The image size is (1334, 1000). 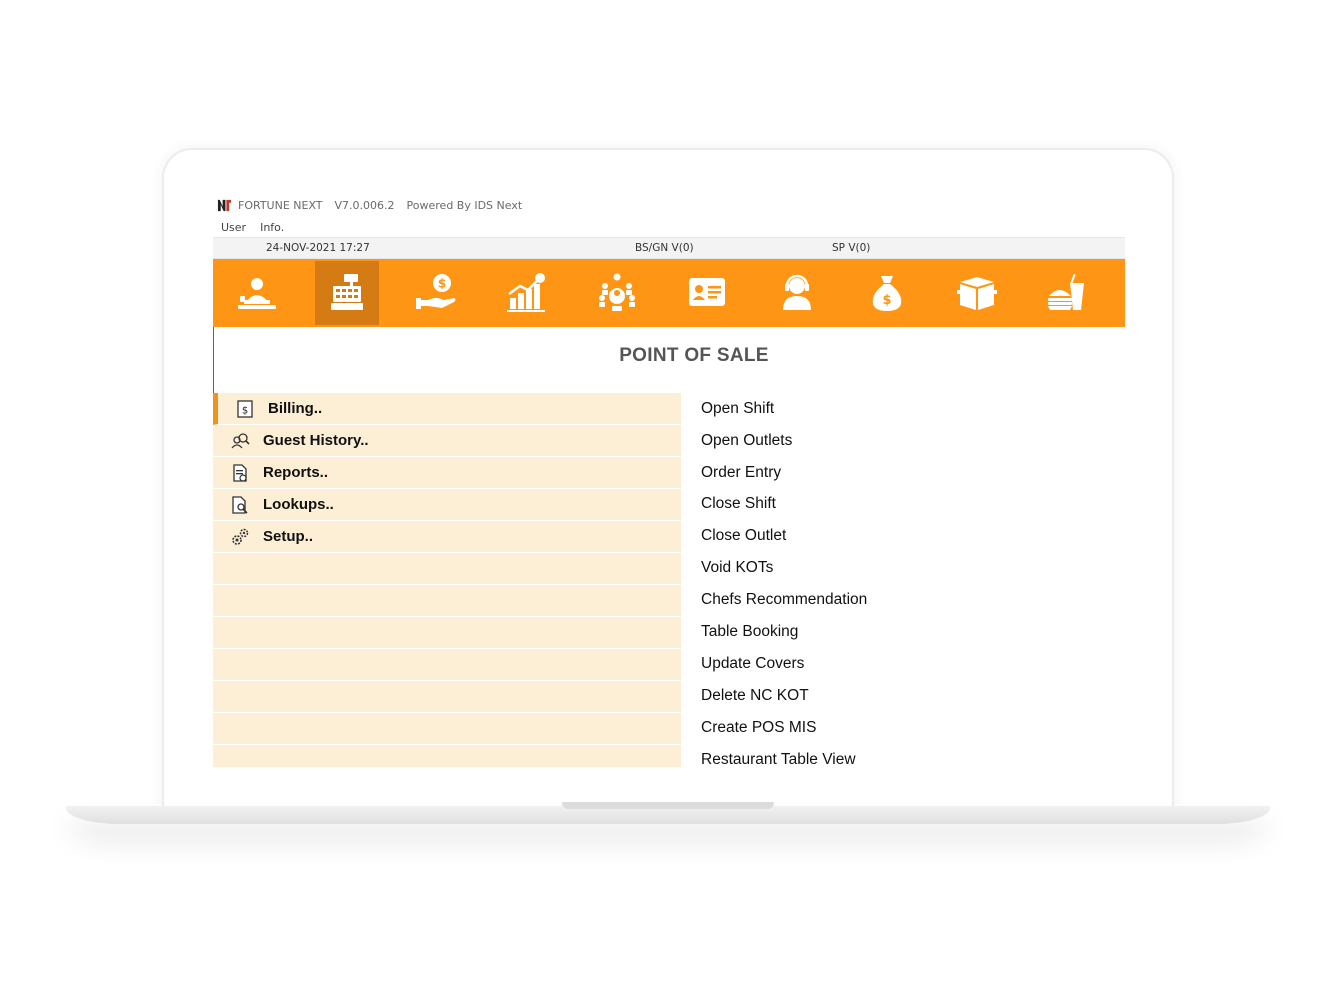 I want to click on menu-item-label: Reports.., so click(x=296, y=472).